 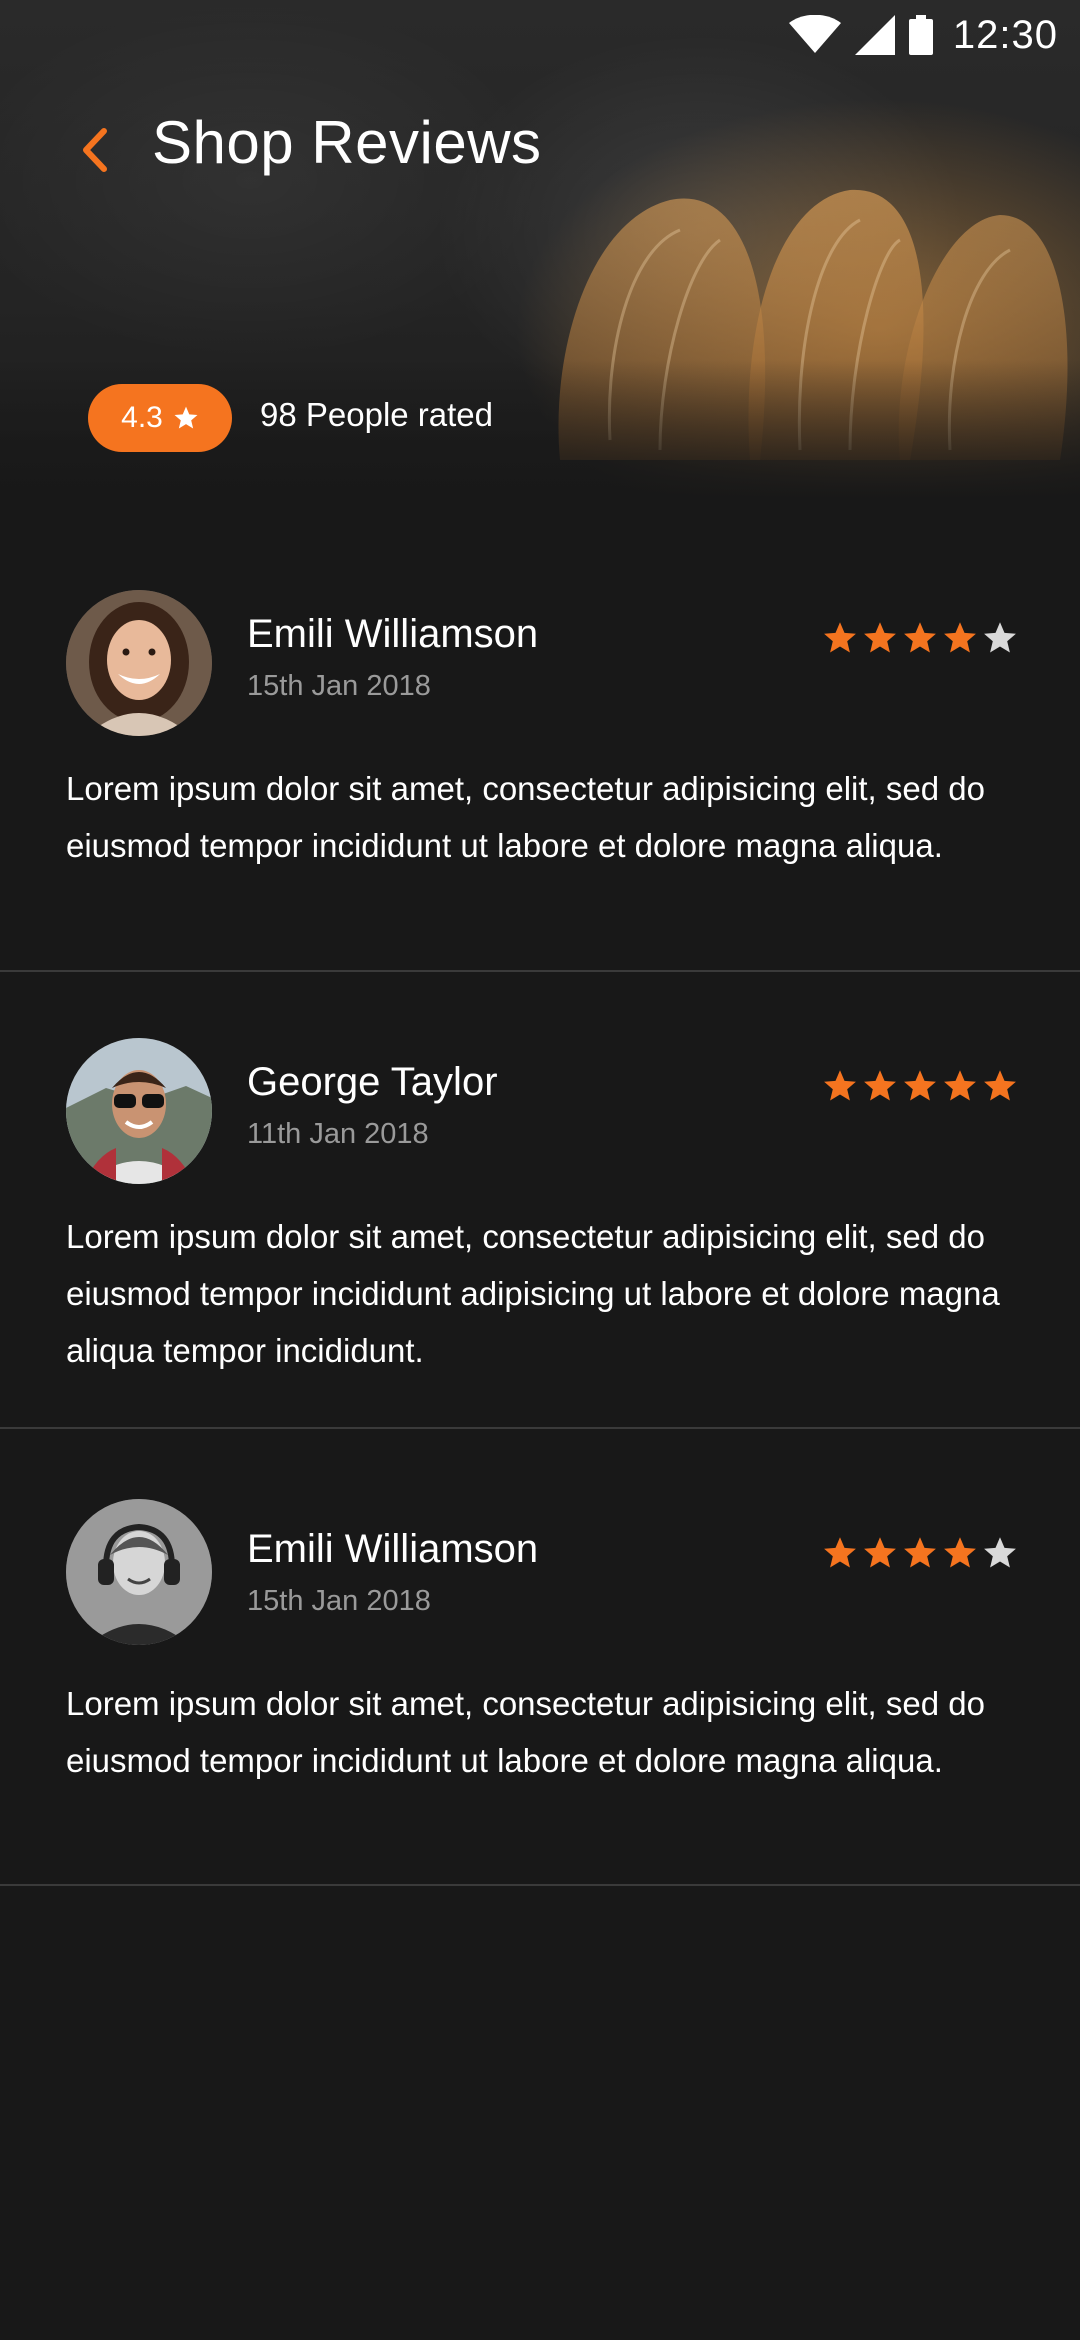 I want to click on back-button, so click(x=94, y=150).